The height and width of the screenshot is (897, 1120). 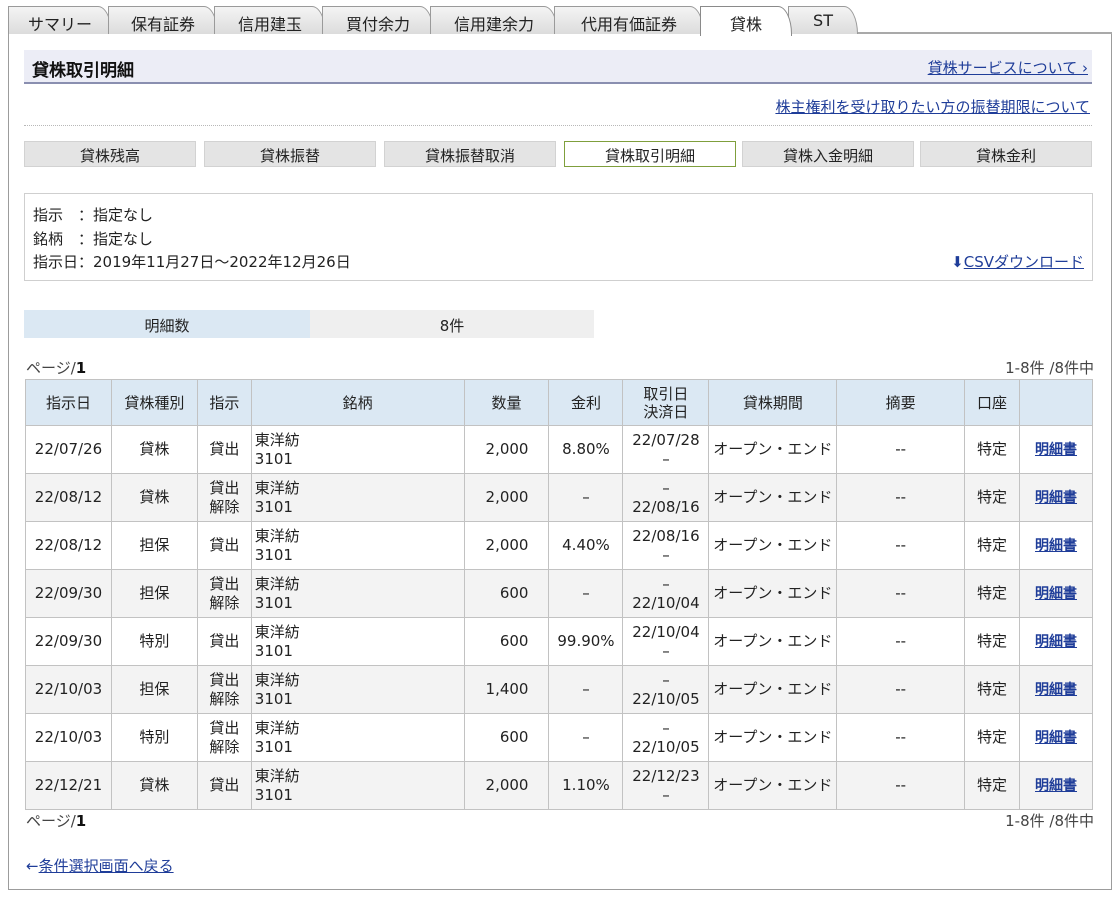 I want to click on cell-type: 貸株, so click(x=154, y=449).